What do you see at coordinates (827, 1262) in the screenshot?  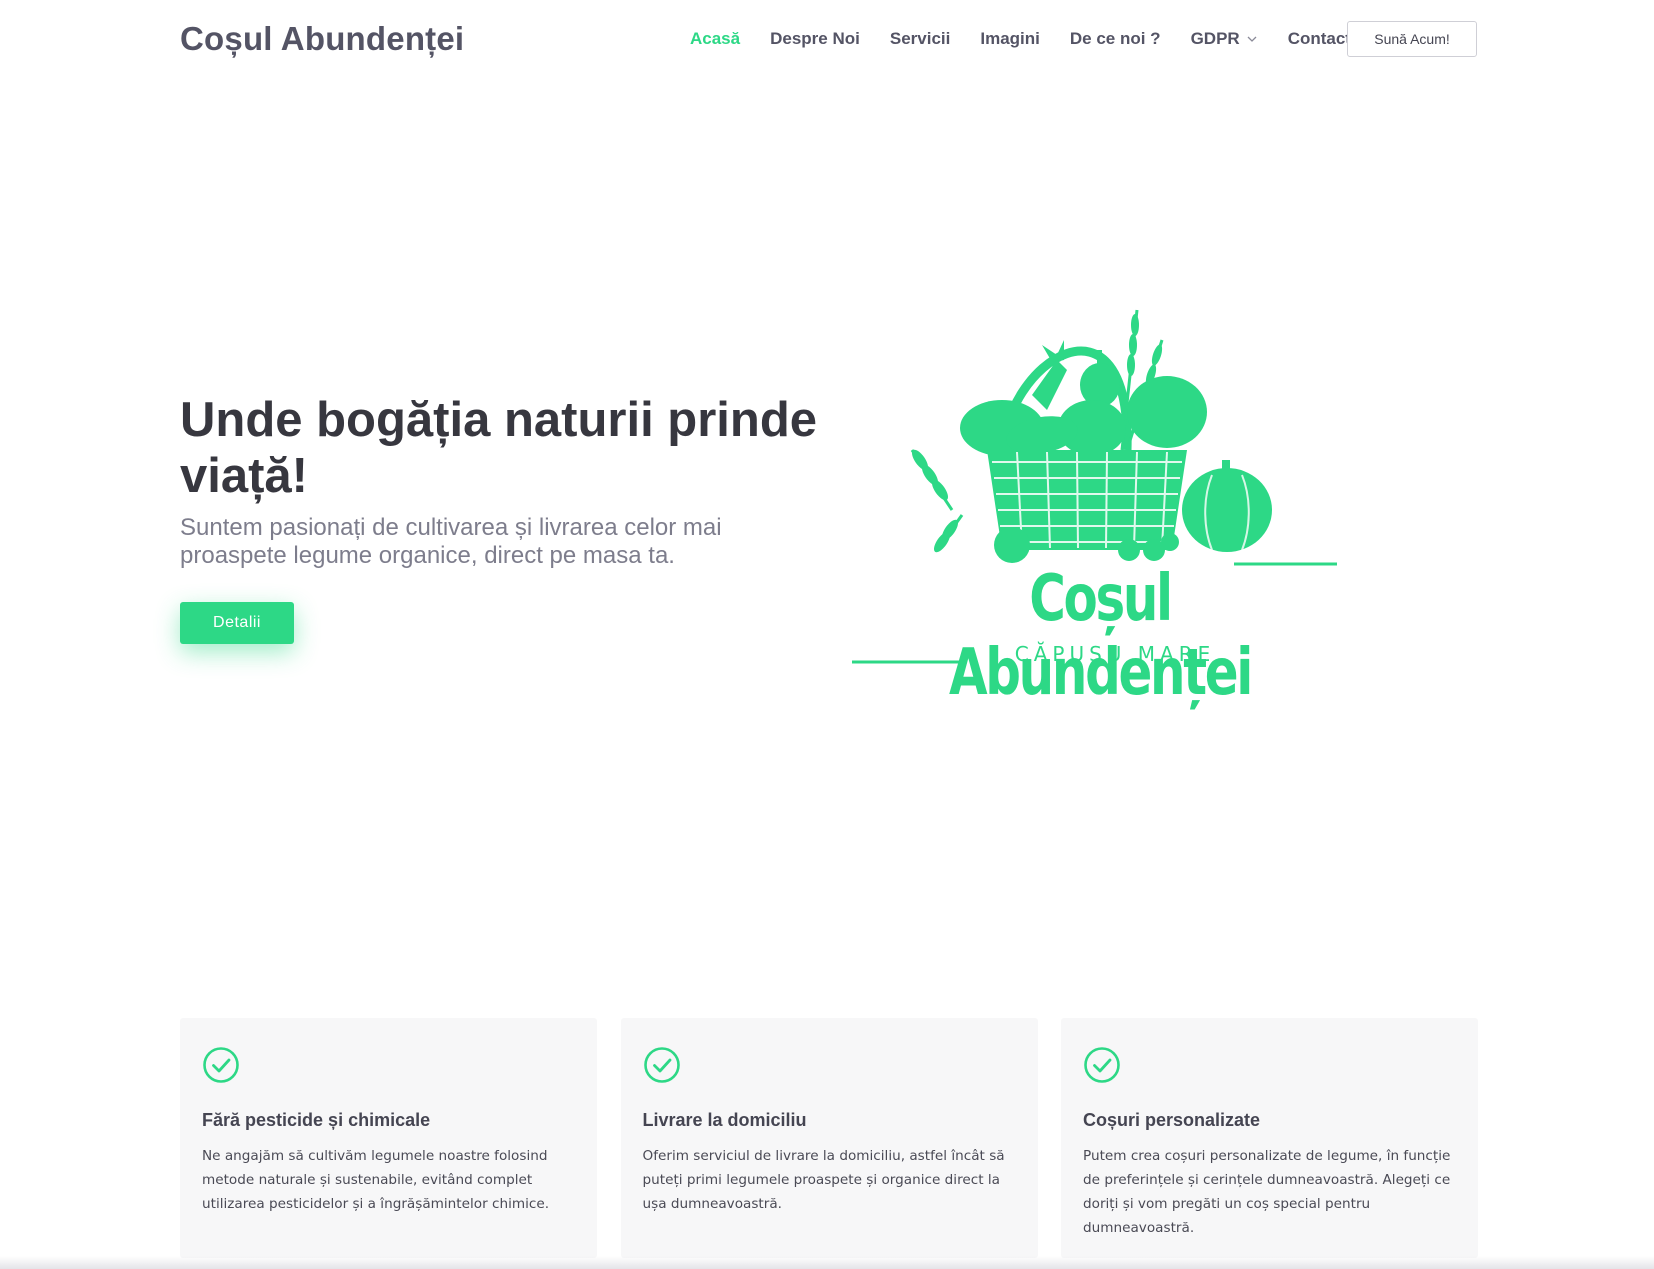 I see `scroll-shadow` at bounding box center [827, 1262].